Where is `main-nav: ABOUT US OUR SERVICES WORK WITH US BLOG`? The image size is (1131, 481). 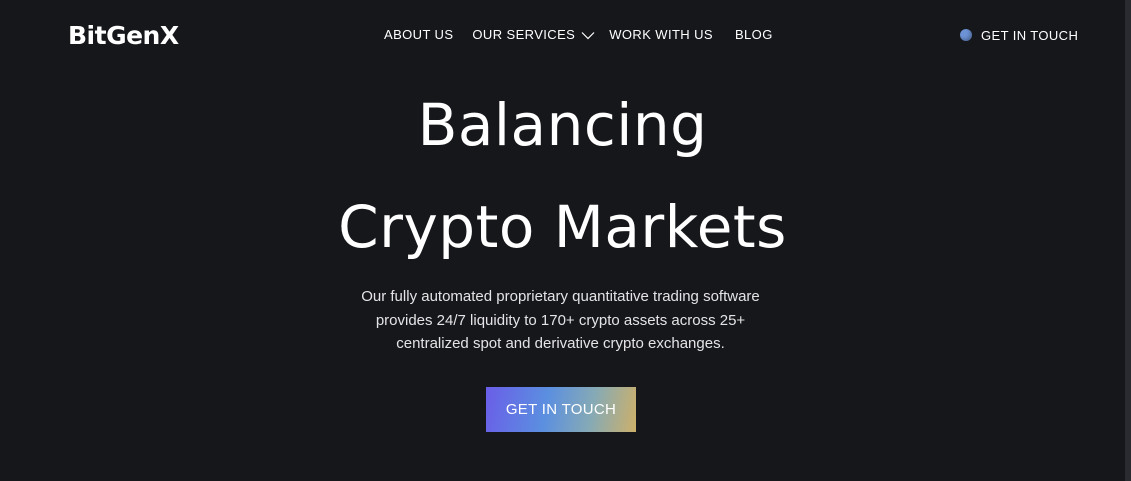
main-nav: ABOUT US OUR SERVICES WORK WITH US BLOG is located at coordinates (578, 35).